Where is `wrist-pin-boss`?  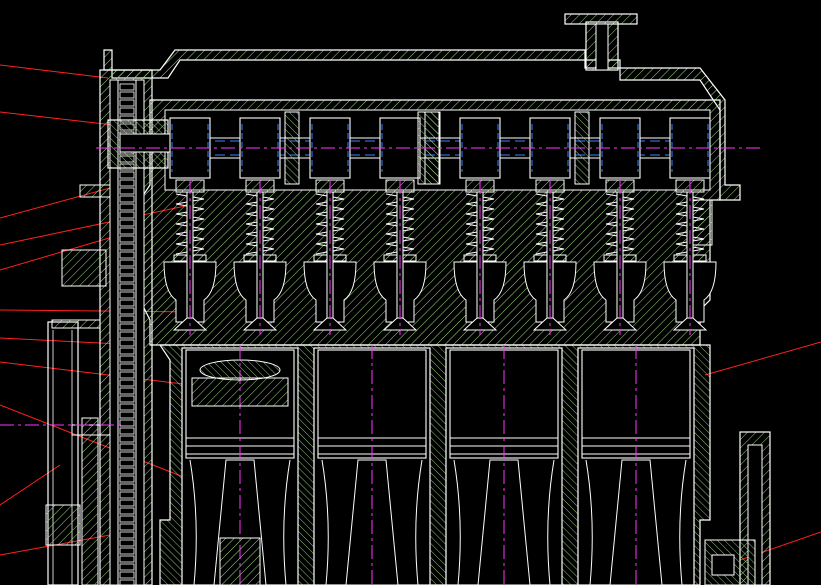
wrist-pin-boss is located at coordinates (240, 392).